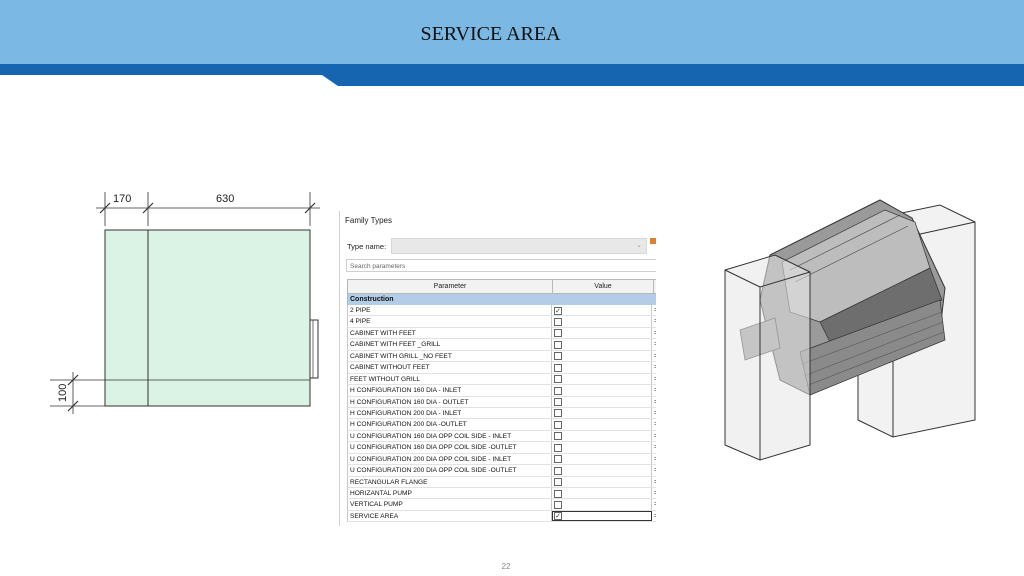  Describe the element at coordinates (850, 330) in the screenshot. I see `fan-coil-3d-render` at that location.